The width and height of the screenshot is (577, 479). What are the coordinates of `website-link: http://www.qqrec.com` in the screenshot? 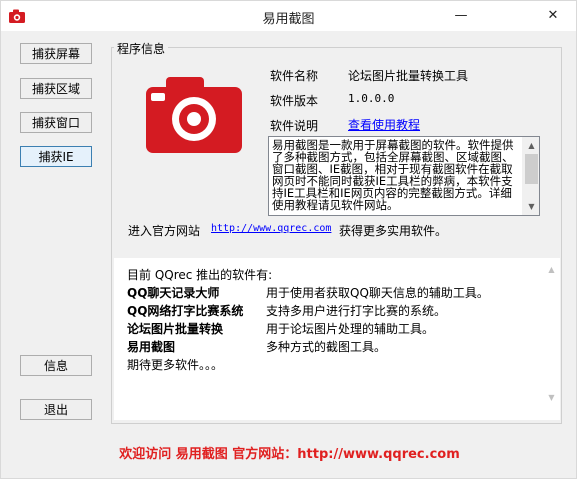 It's located at (271, 228).